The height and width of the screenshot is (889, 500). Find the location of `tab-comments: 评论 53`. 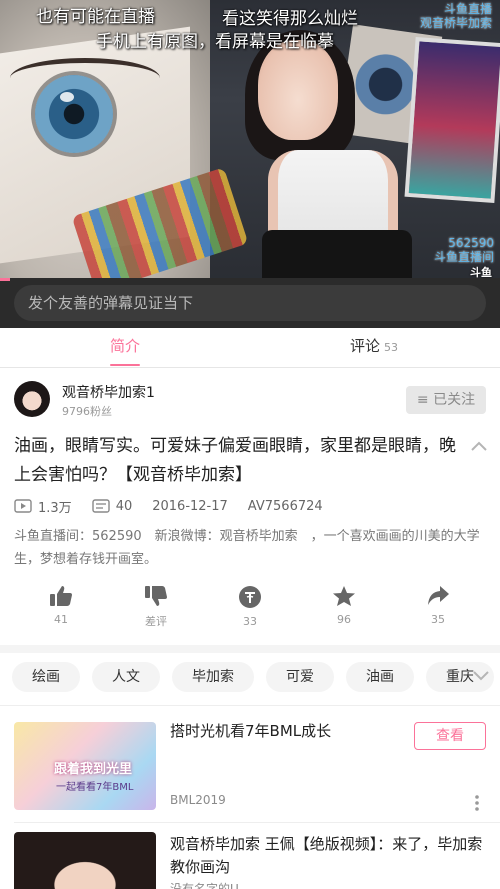

tab-comments: 评论 53 is located at coordinates (374, 348).